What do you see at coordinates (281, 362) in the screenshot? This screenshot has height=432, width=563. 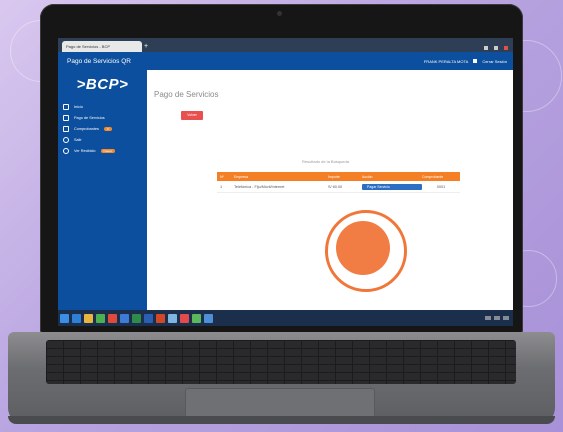 I see `keyboard` at bounding box center [281, 362].